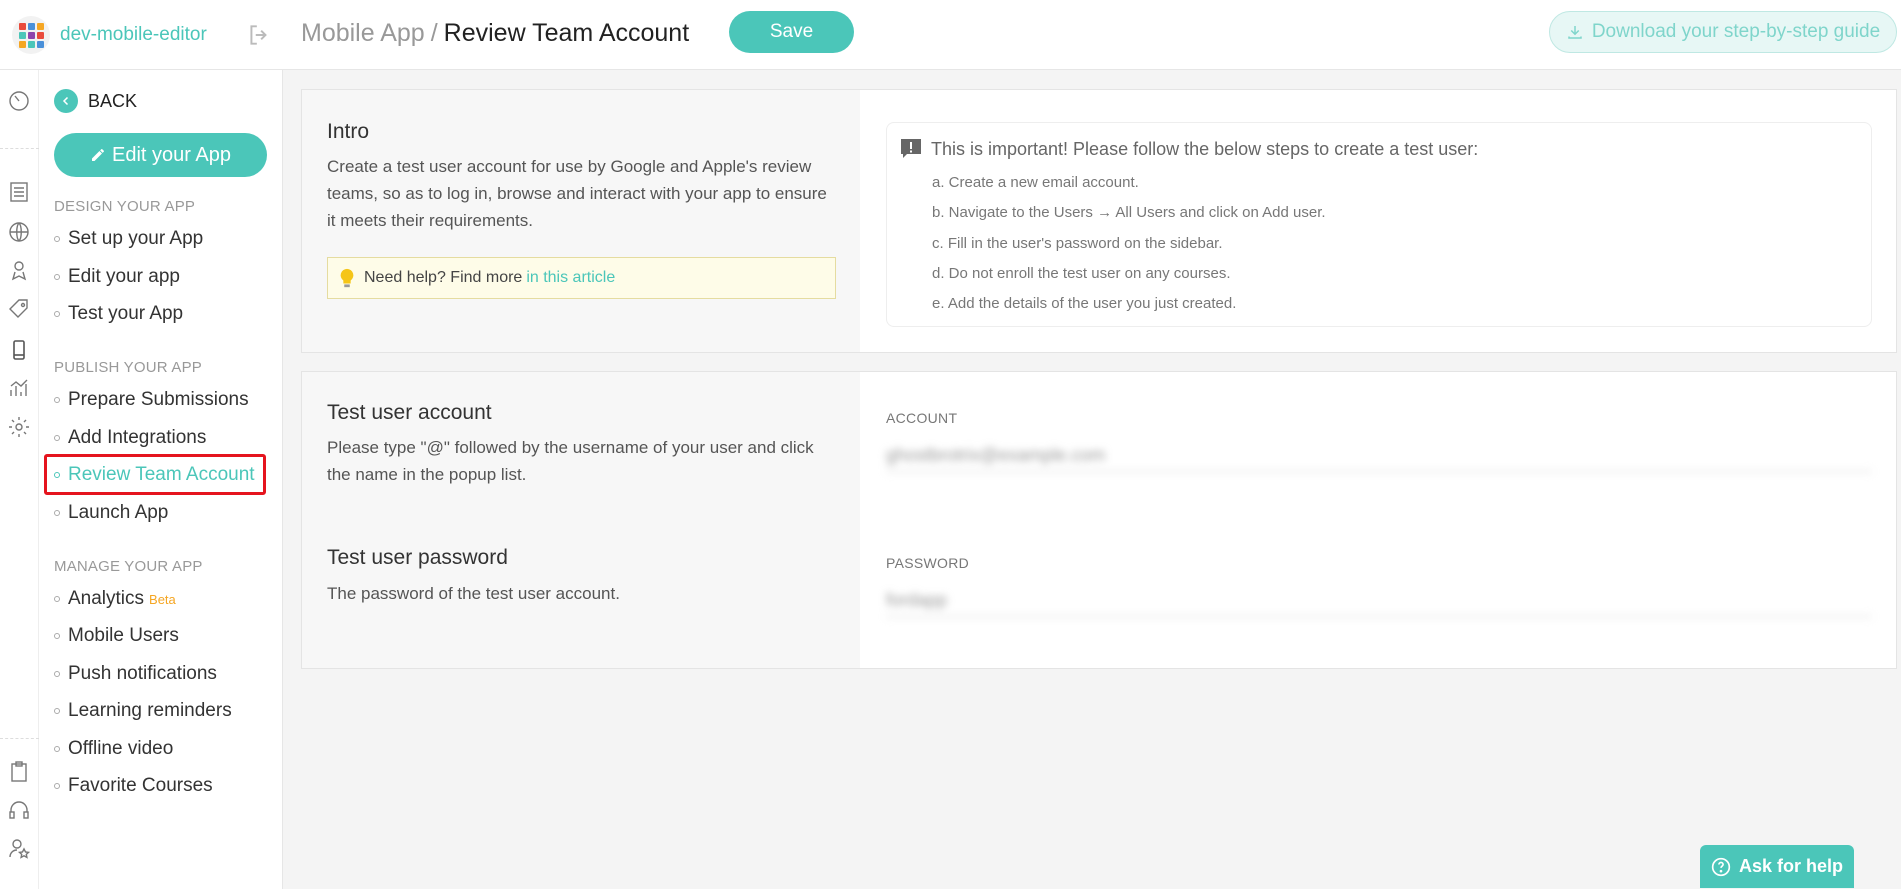 The height and width of the screenshot is (889, 1901). I want to click on sidebar-item-launch-app: Launch App, so click(111, 513).